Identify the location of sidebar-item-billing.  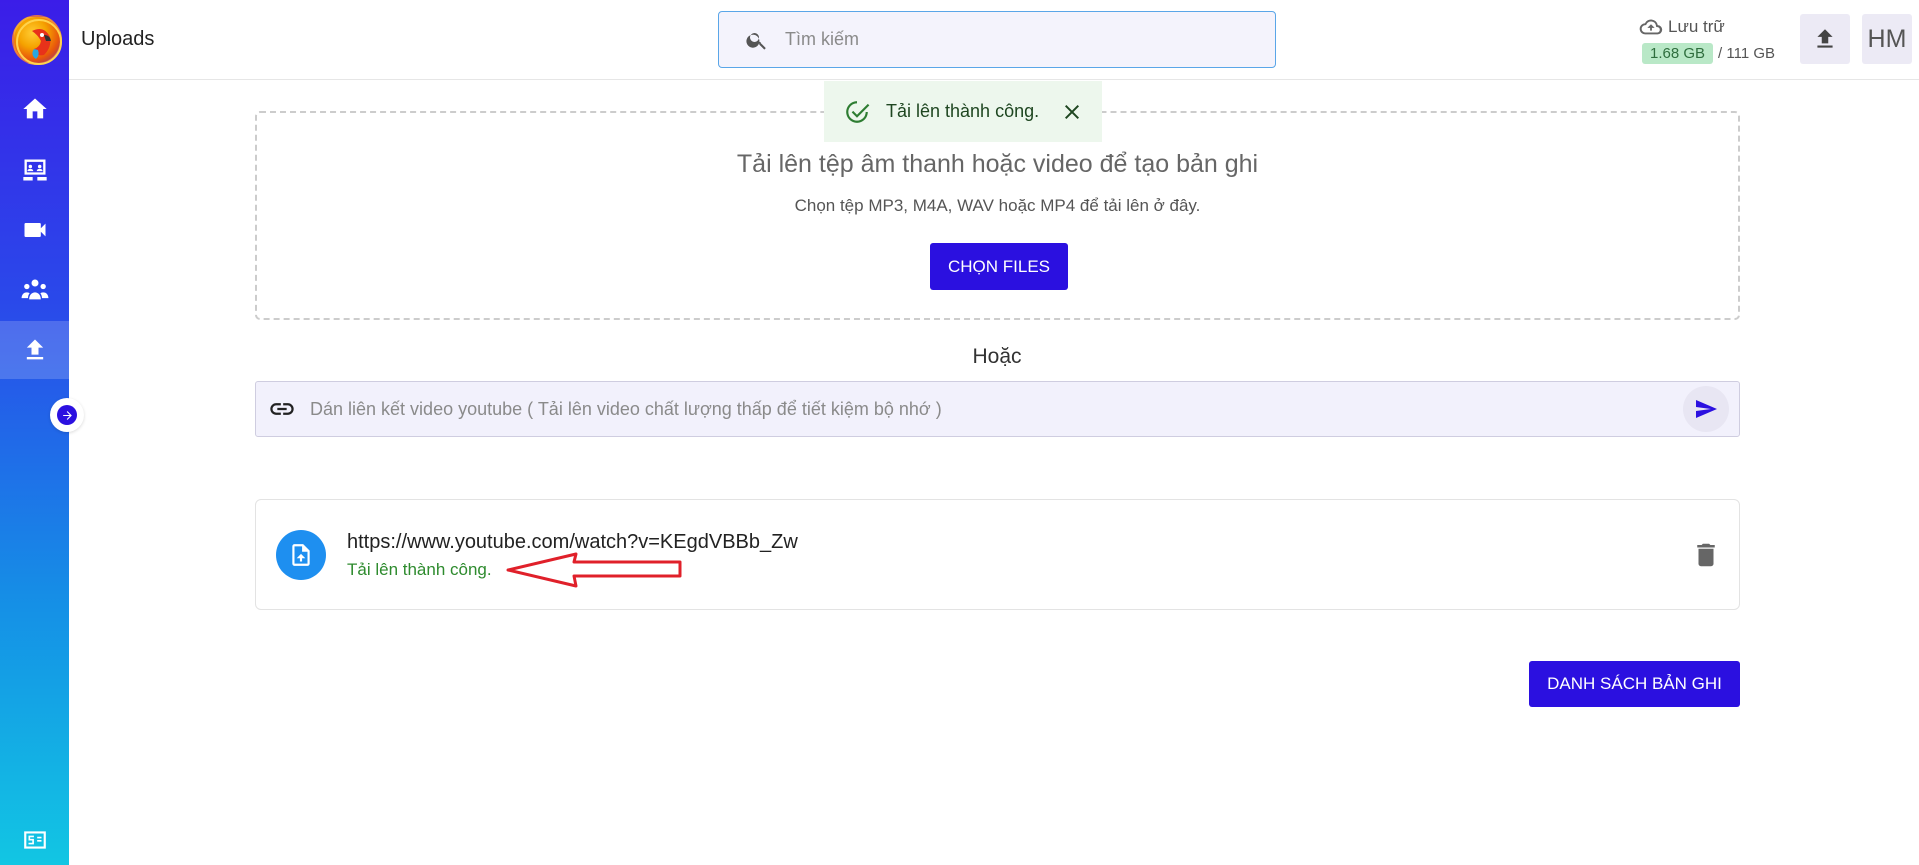
(34, 840).